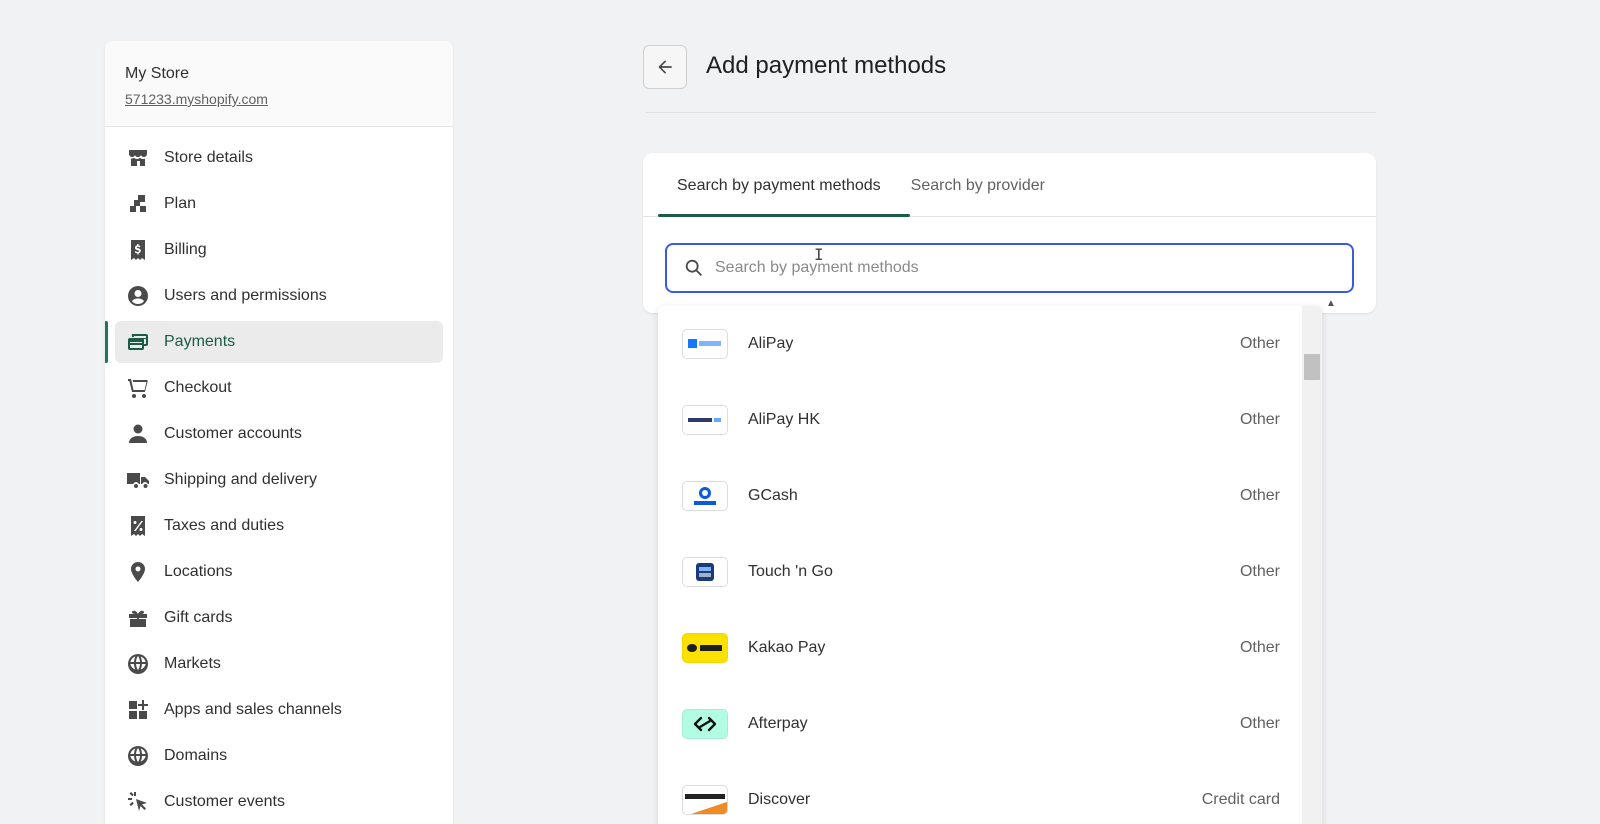  Describe the element at coordinates (784, 215) in the screenshot. I see `active-tab-indicator` at that location.